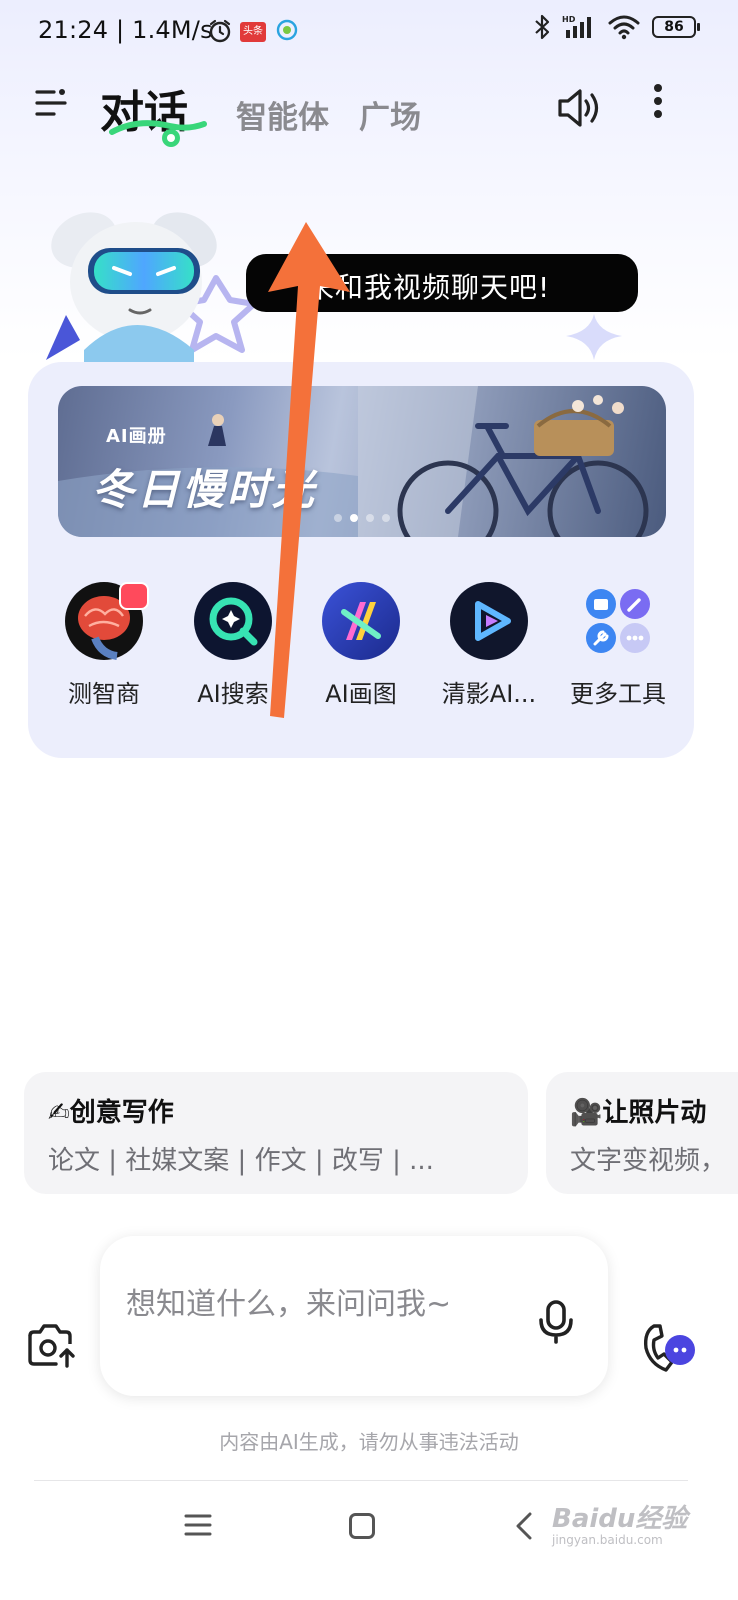 This screenshot has height=1600, width=738. I want to click on voice-call-agent-icon, so click(670, 1346).